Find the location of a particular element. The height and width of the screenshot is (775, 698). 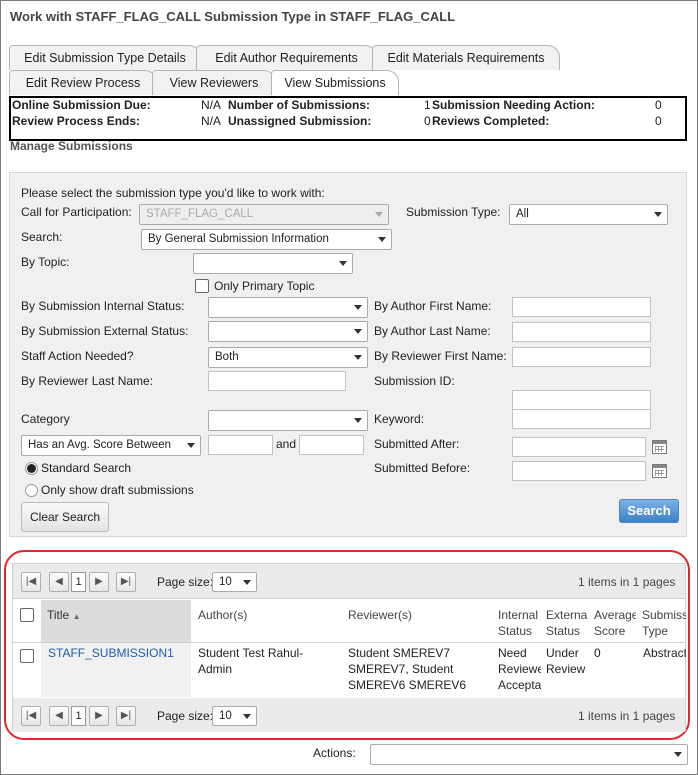

actions-select is located at coordinates (529, 754).